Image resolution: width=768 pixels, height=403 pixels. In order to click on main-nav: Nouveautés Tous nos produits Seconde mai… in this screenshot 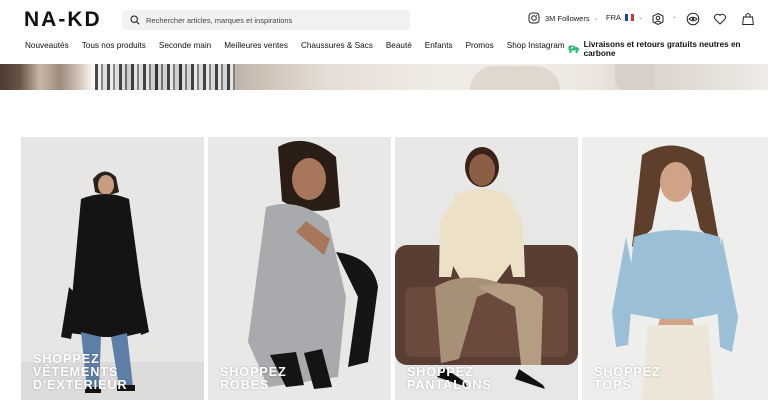, I will do `click(301, 45)`.